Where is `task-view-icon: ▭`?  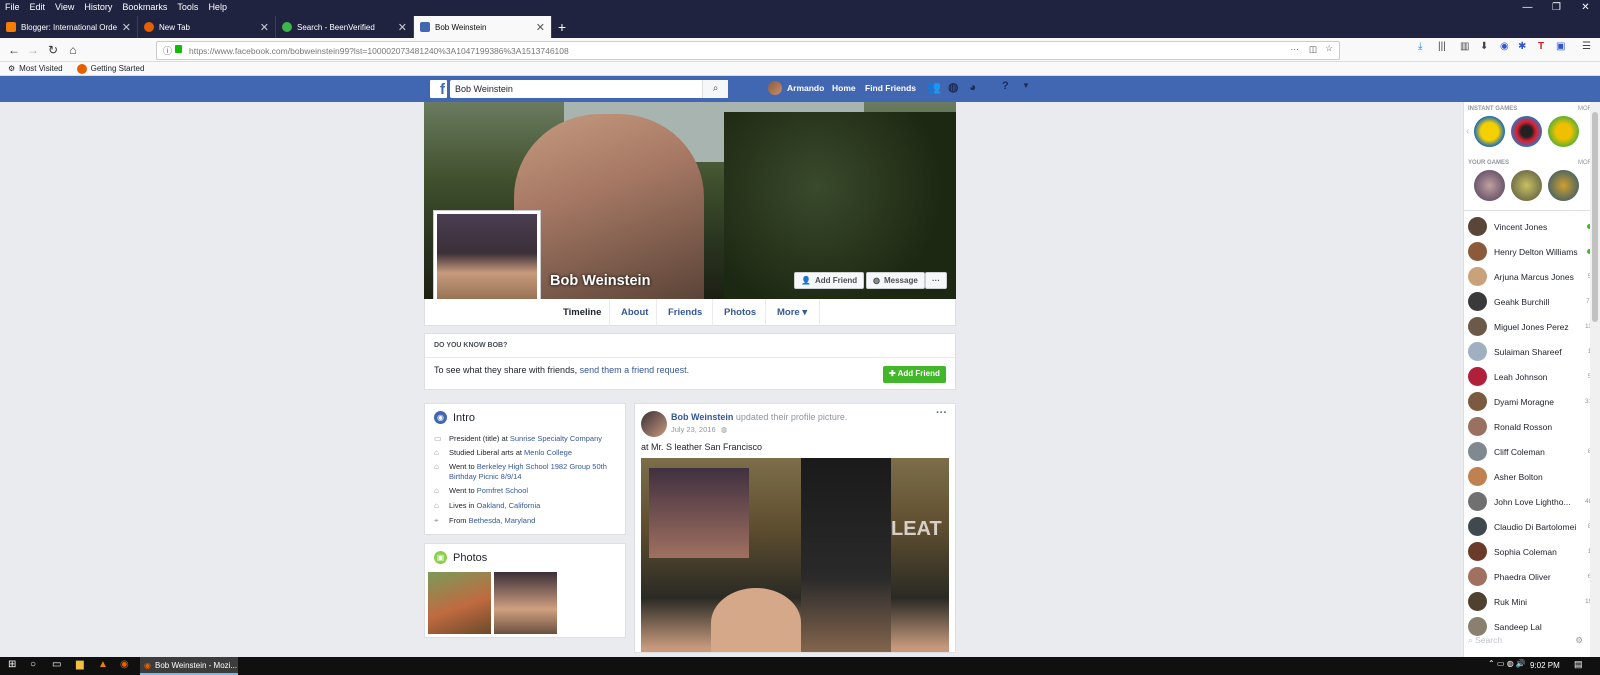
task-view-icon: ▭ is located at coordinates (56, 664).